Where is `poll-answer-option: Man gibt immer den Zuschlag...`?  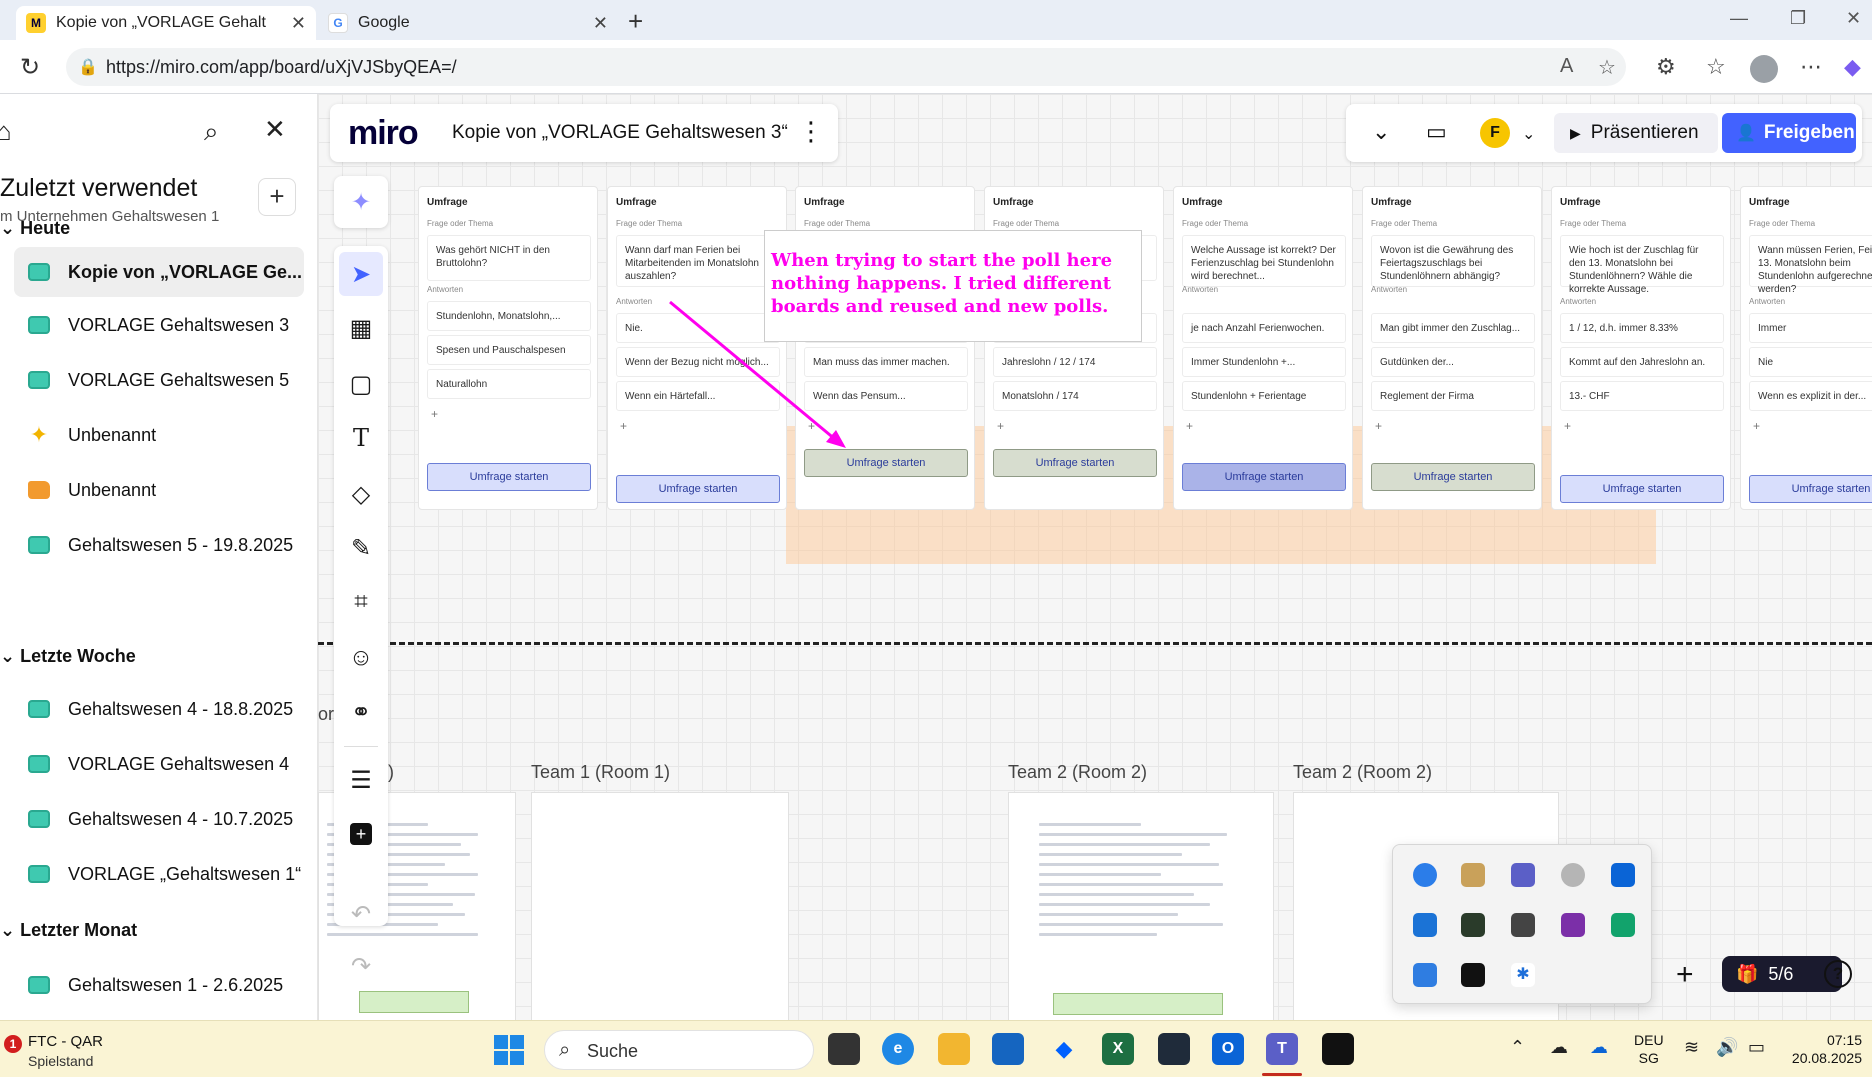
poll-answer-option: Man gibt immer den Zuschlag... is located at coordinates (1453, 328).